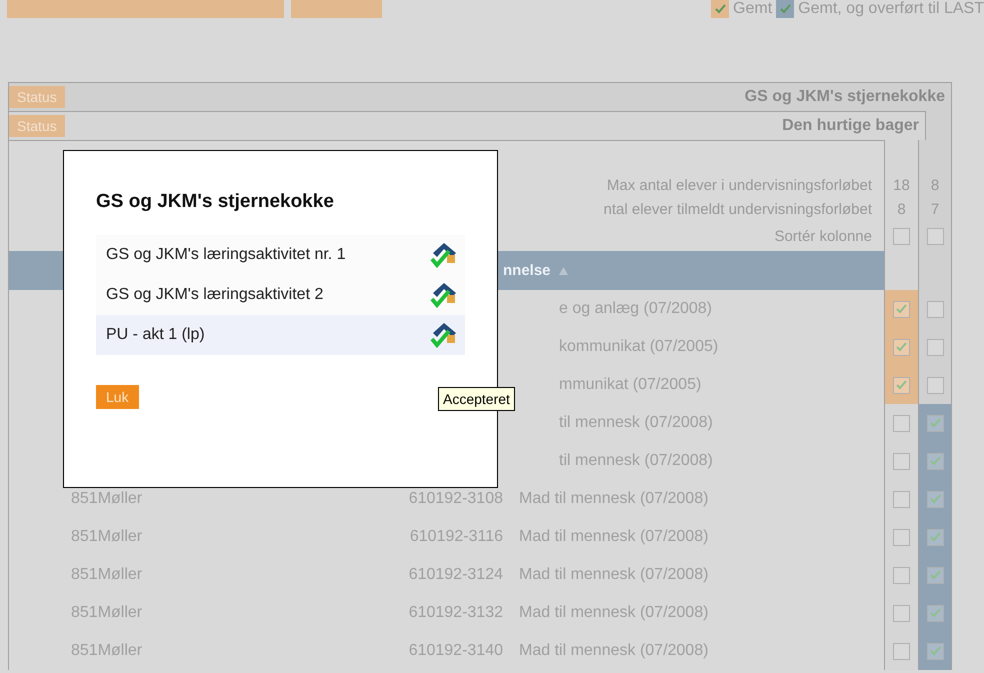 The width and height of the screenshot is (984, 673). I want to click on description-cell-text: mmunikat (07/2005), so click(630, 385).